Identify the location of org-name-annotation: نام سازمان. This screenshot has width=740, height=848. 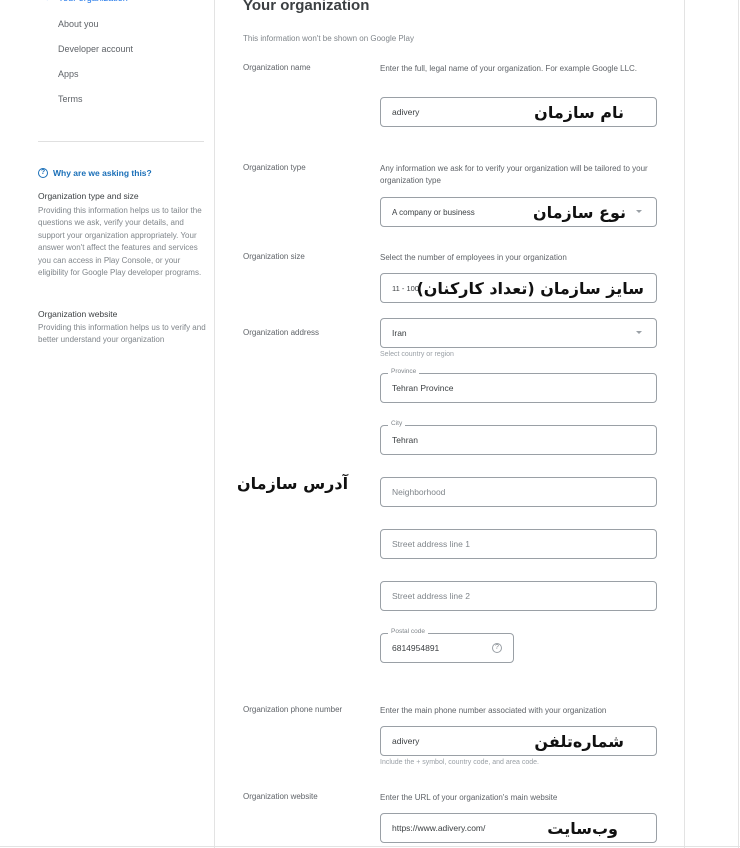
(579, 112).